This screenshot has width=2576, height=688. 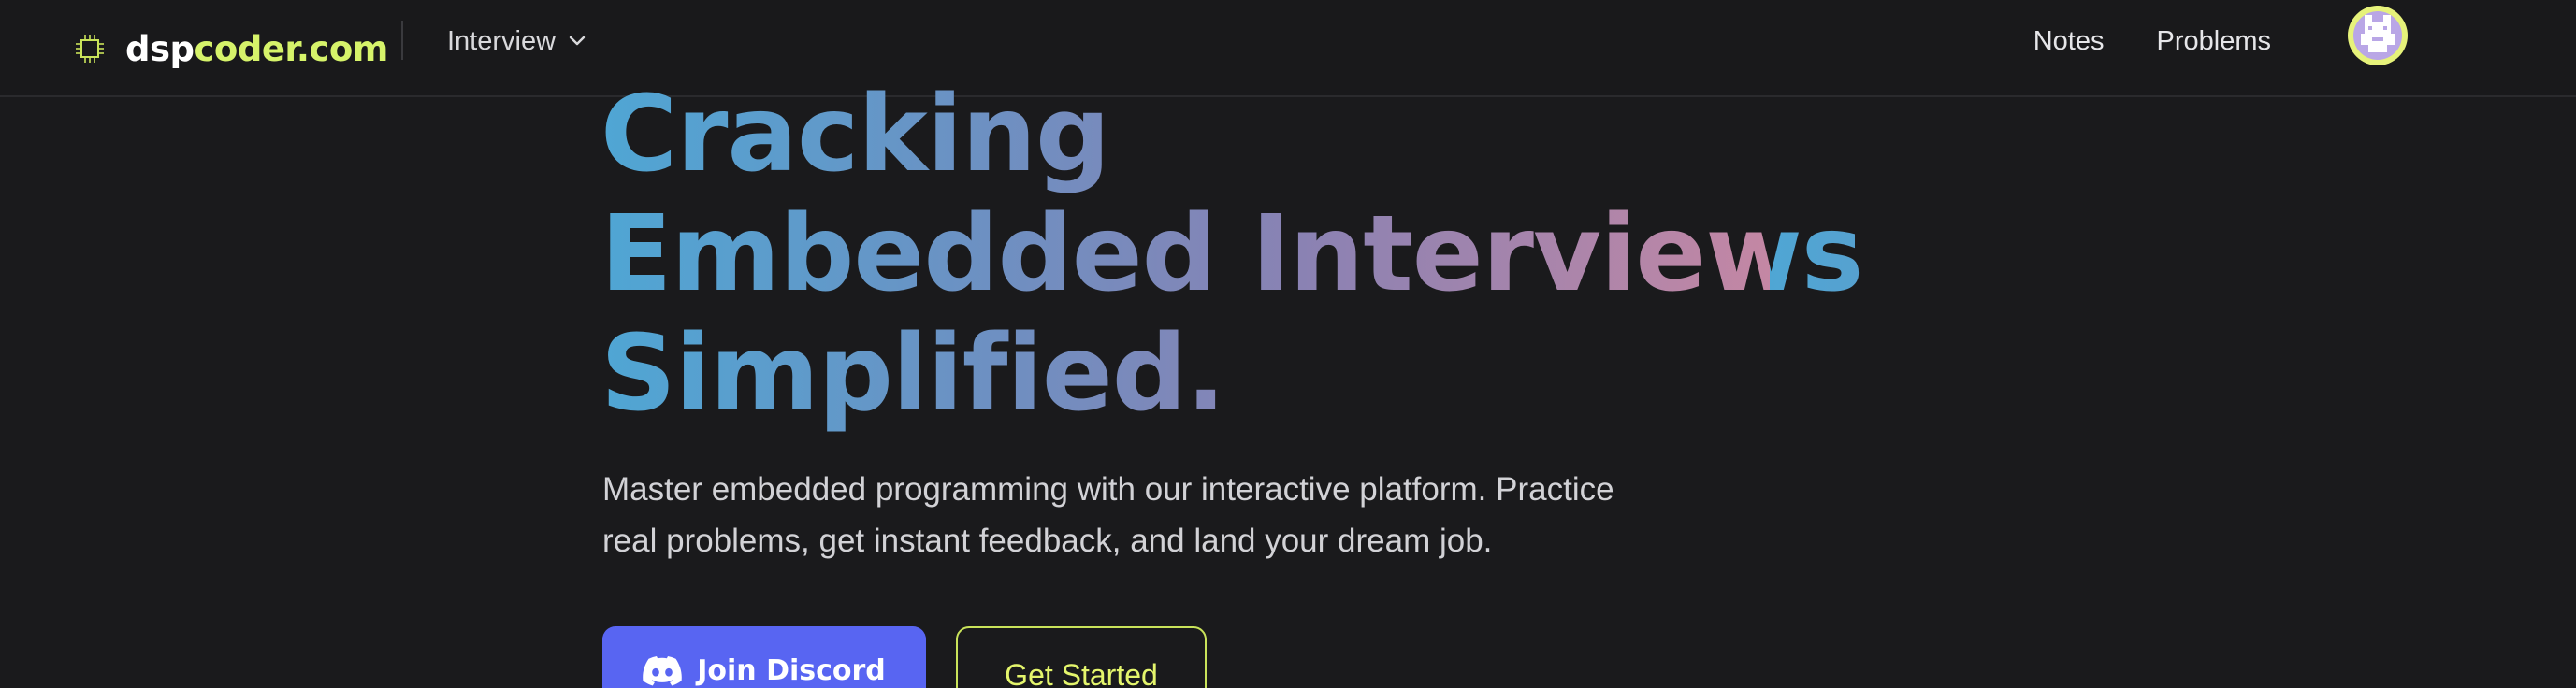 I want to click on logo-text-dsp: dsp, so click(x=160, y=48).